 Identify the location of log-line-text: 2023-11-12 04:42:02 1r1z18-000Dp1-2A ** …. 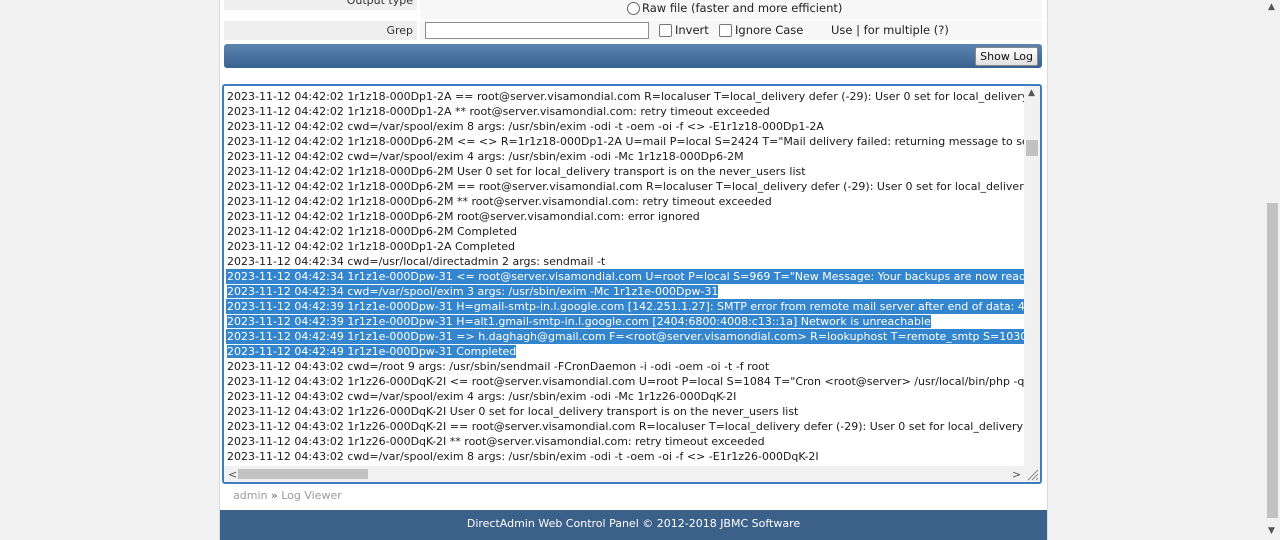
(498, 111).